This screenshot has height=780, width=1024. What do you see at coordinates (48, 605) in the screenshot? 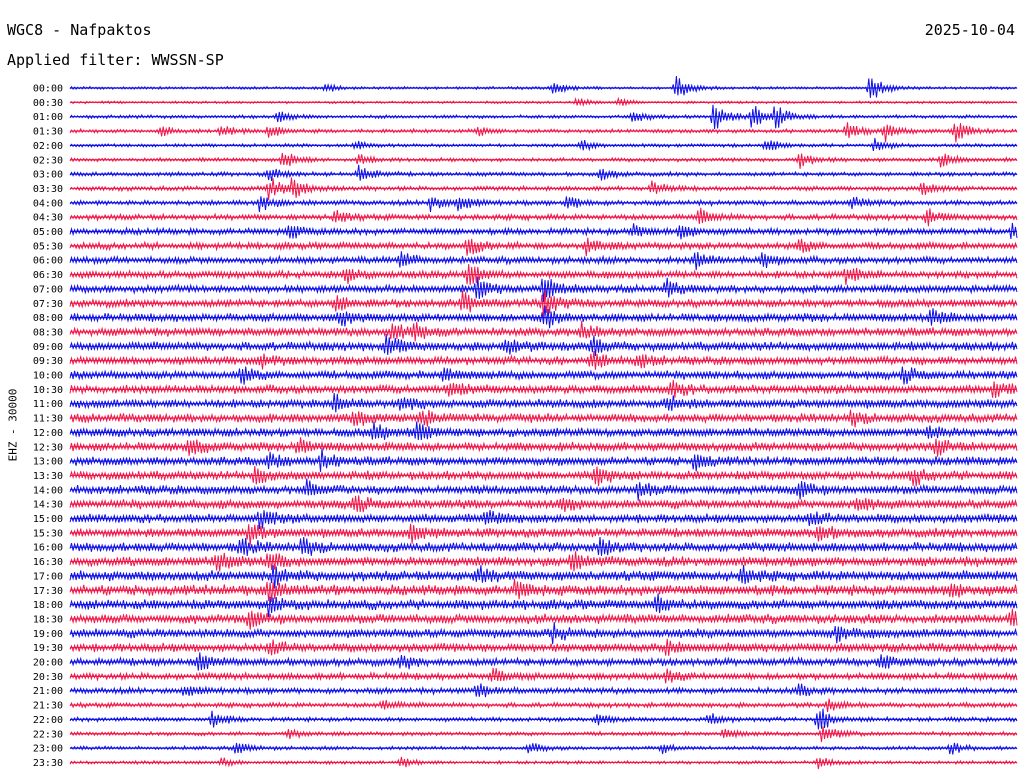
I see `time-label: 18:00` at bounding box center [48, 605].